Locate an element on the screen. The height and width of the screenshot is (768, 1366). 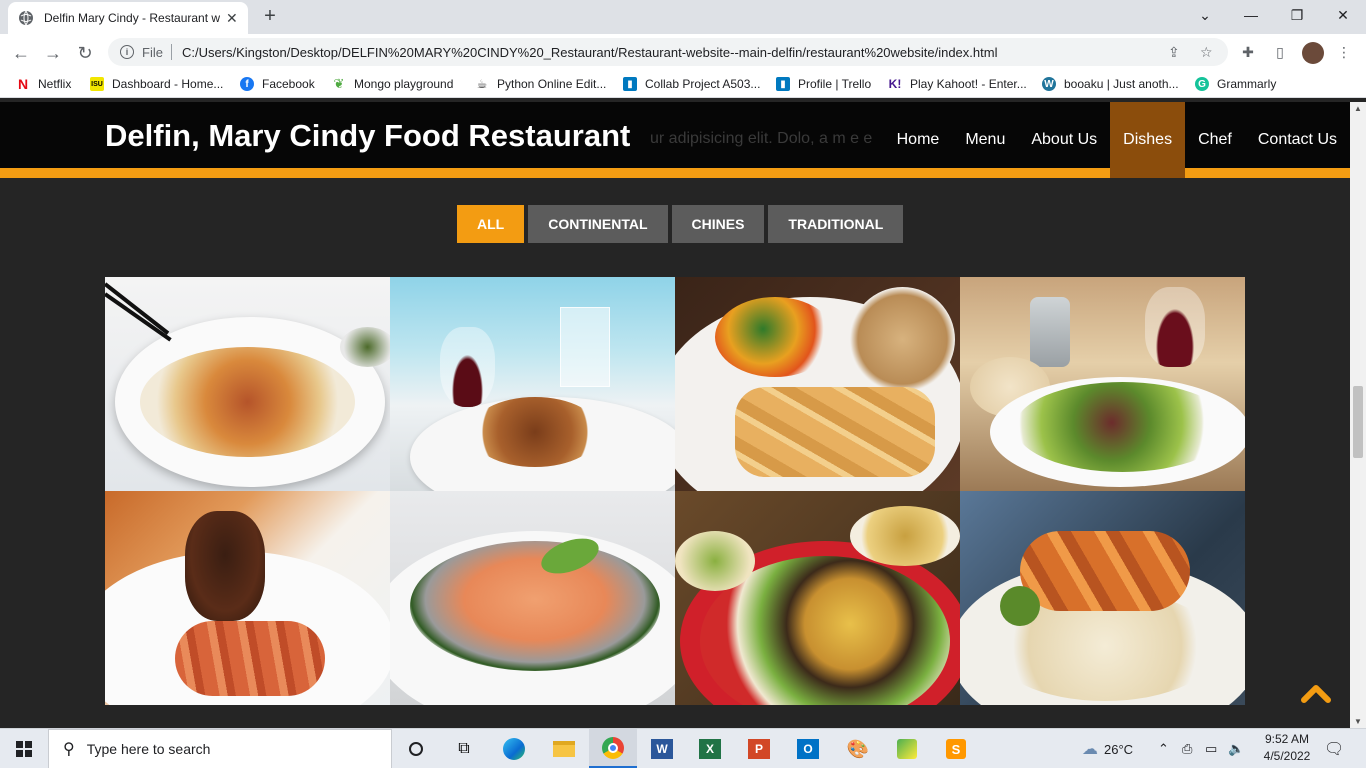
extensions-puzzle-icon: ✚ is located at coordinates (1248, 52).